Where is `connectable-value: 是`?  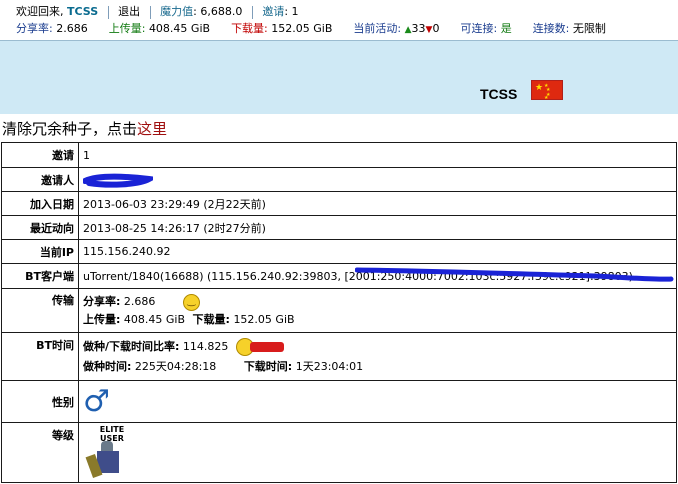
connectable-value: 是 is located at coordinates (506, 28).